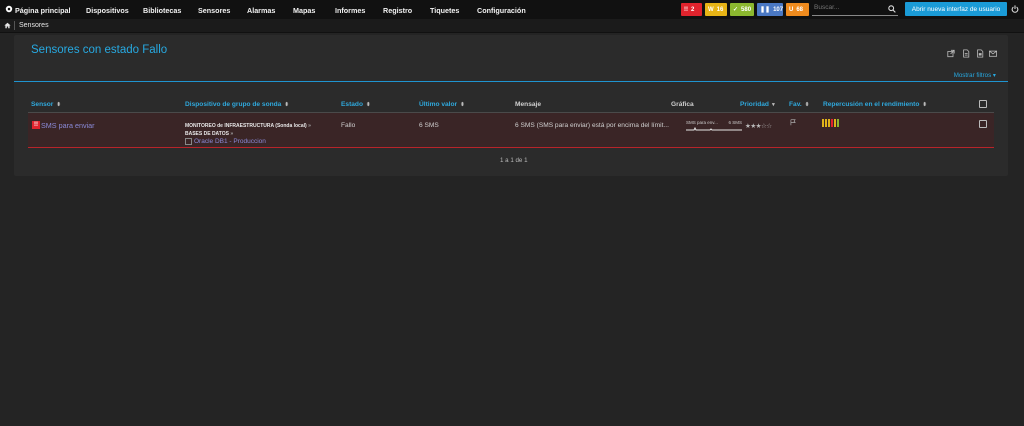 The image size is (1024, 426). I want to click on unusual-icon: U, so click(791, 9).